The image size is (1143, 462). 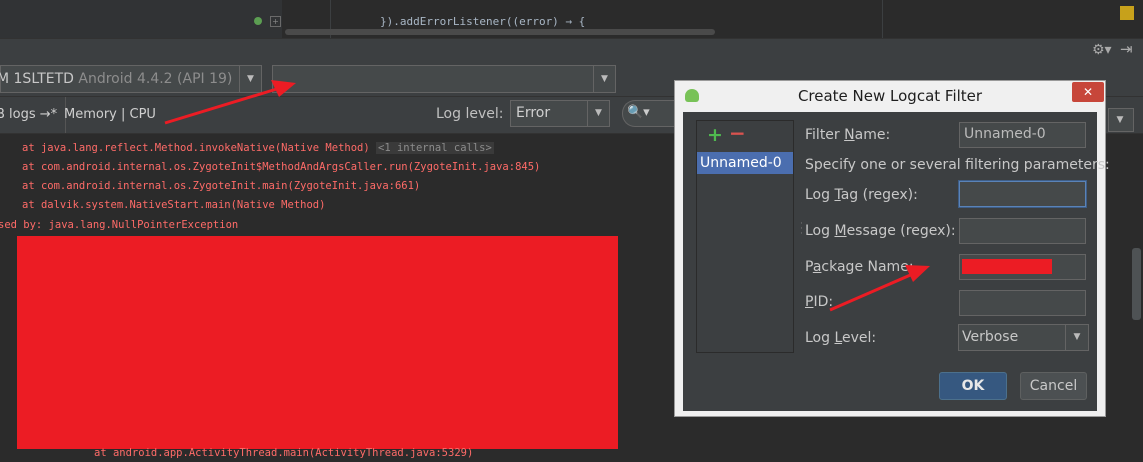 What do you see at coordinates (500, 32) in the screenshot?
I see `editor-horizontal-scrollbar` at bounding box center [500, 32].